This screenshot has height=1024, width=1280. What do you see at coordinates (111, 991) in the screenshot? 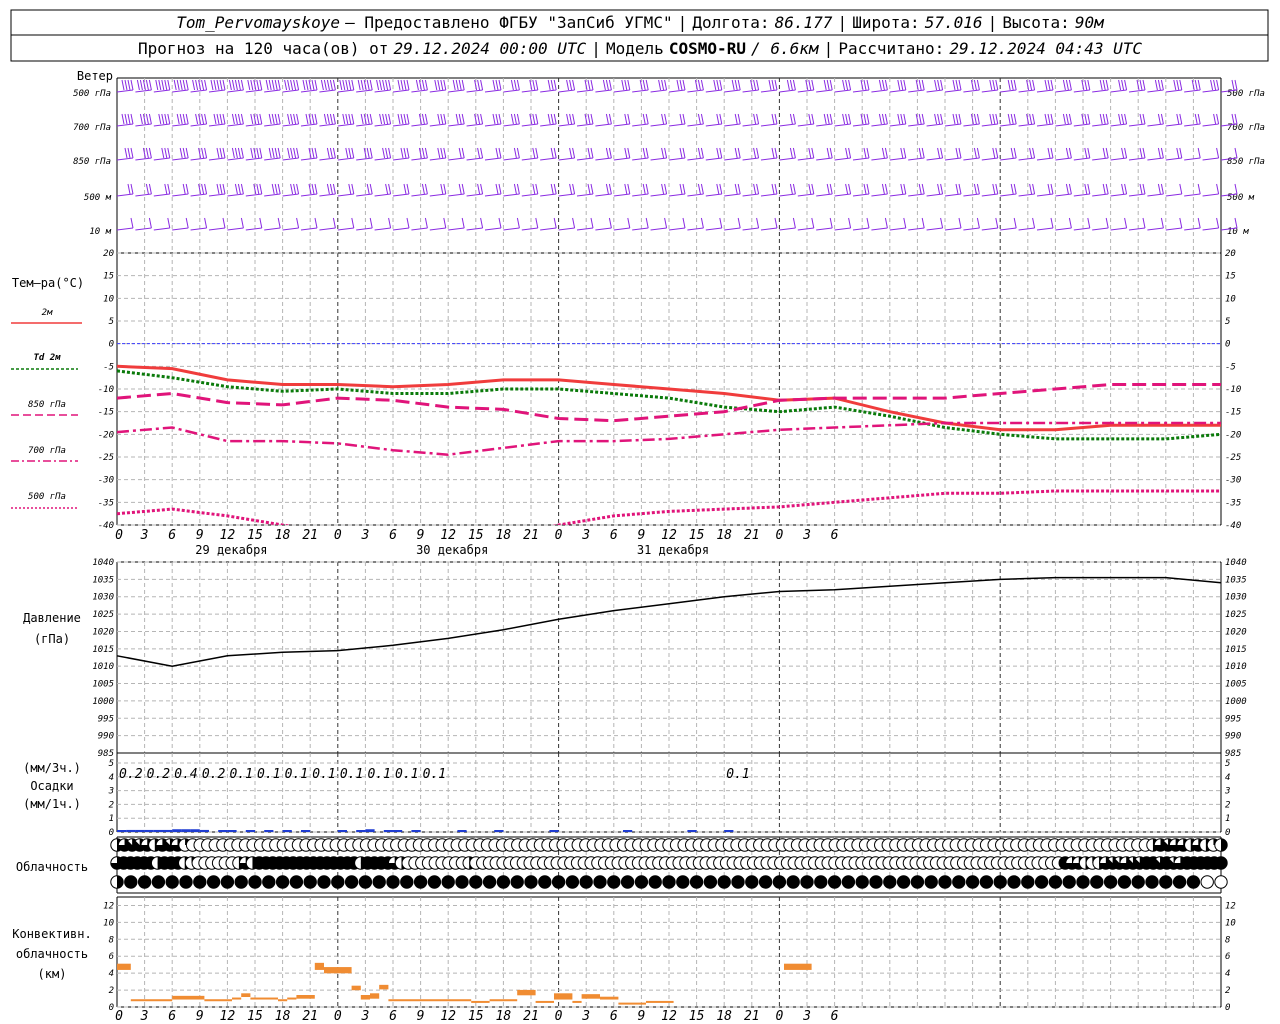
I see `conv-ytick-left: 2` at bounding box center [111, 991].